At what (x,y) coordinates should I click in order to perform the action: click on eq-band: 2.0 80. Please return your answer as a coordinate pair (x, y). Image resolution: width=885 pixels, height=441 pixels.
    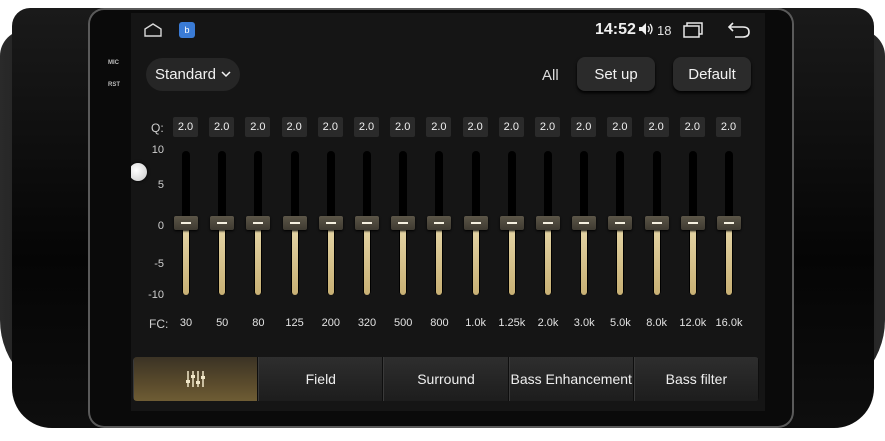
    Looking at the image, I should click on (258, 232).